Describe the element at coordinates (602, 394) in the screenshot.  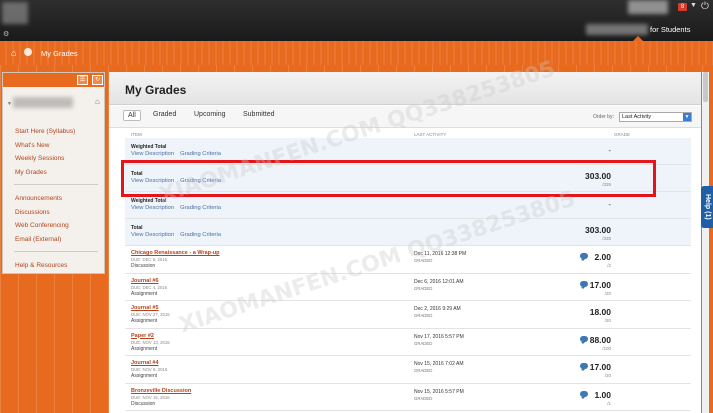
I see `grade-value: 1.00` at that location.